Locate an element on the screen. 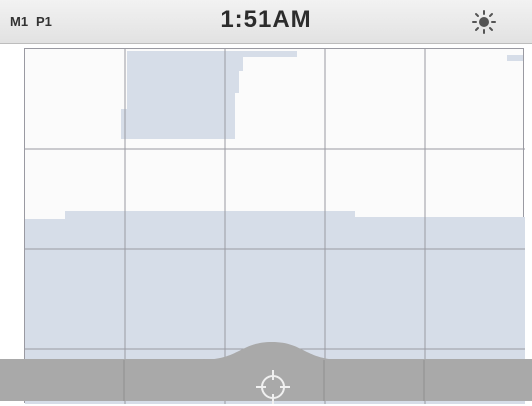 This screenshot has width=532, height=406. clock-display: 1:51AM is located at coordinates (266, 19).